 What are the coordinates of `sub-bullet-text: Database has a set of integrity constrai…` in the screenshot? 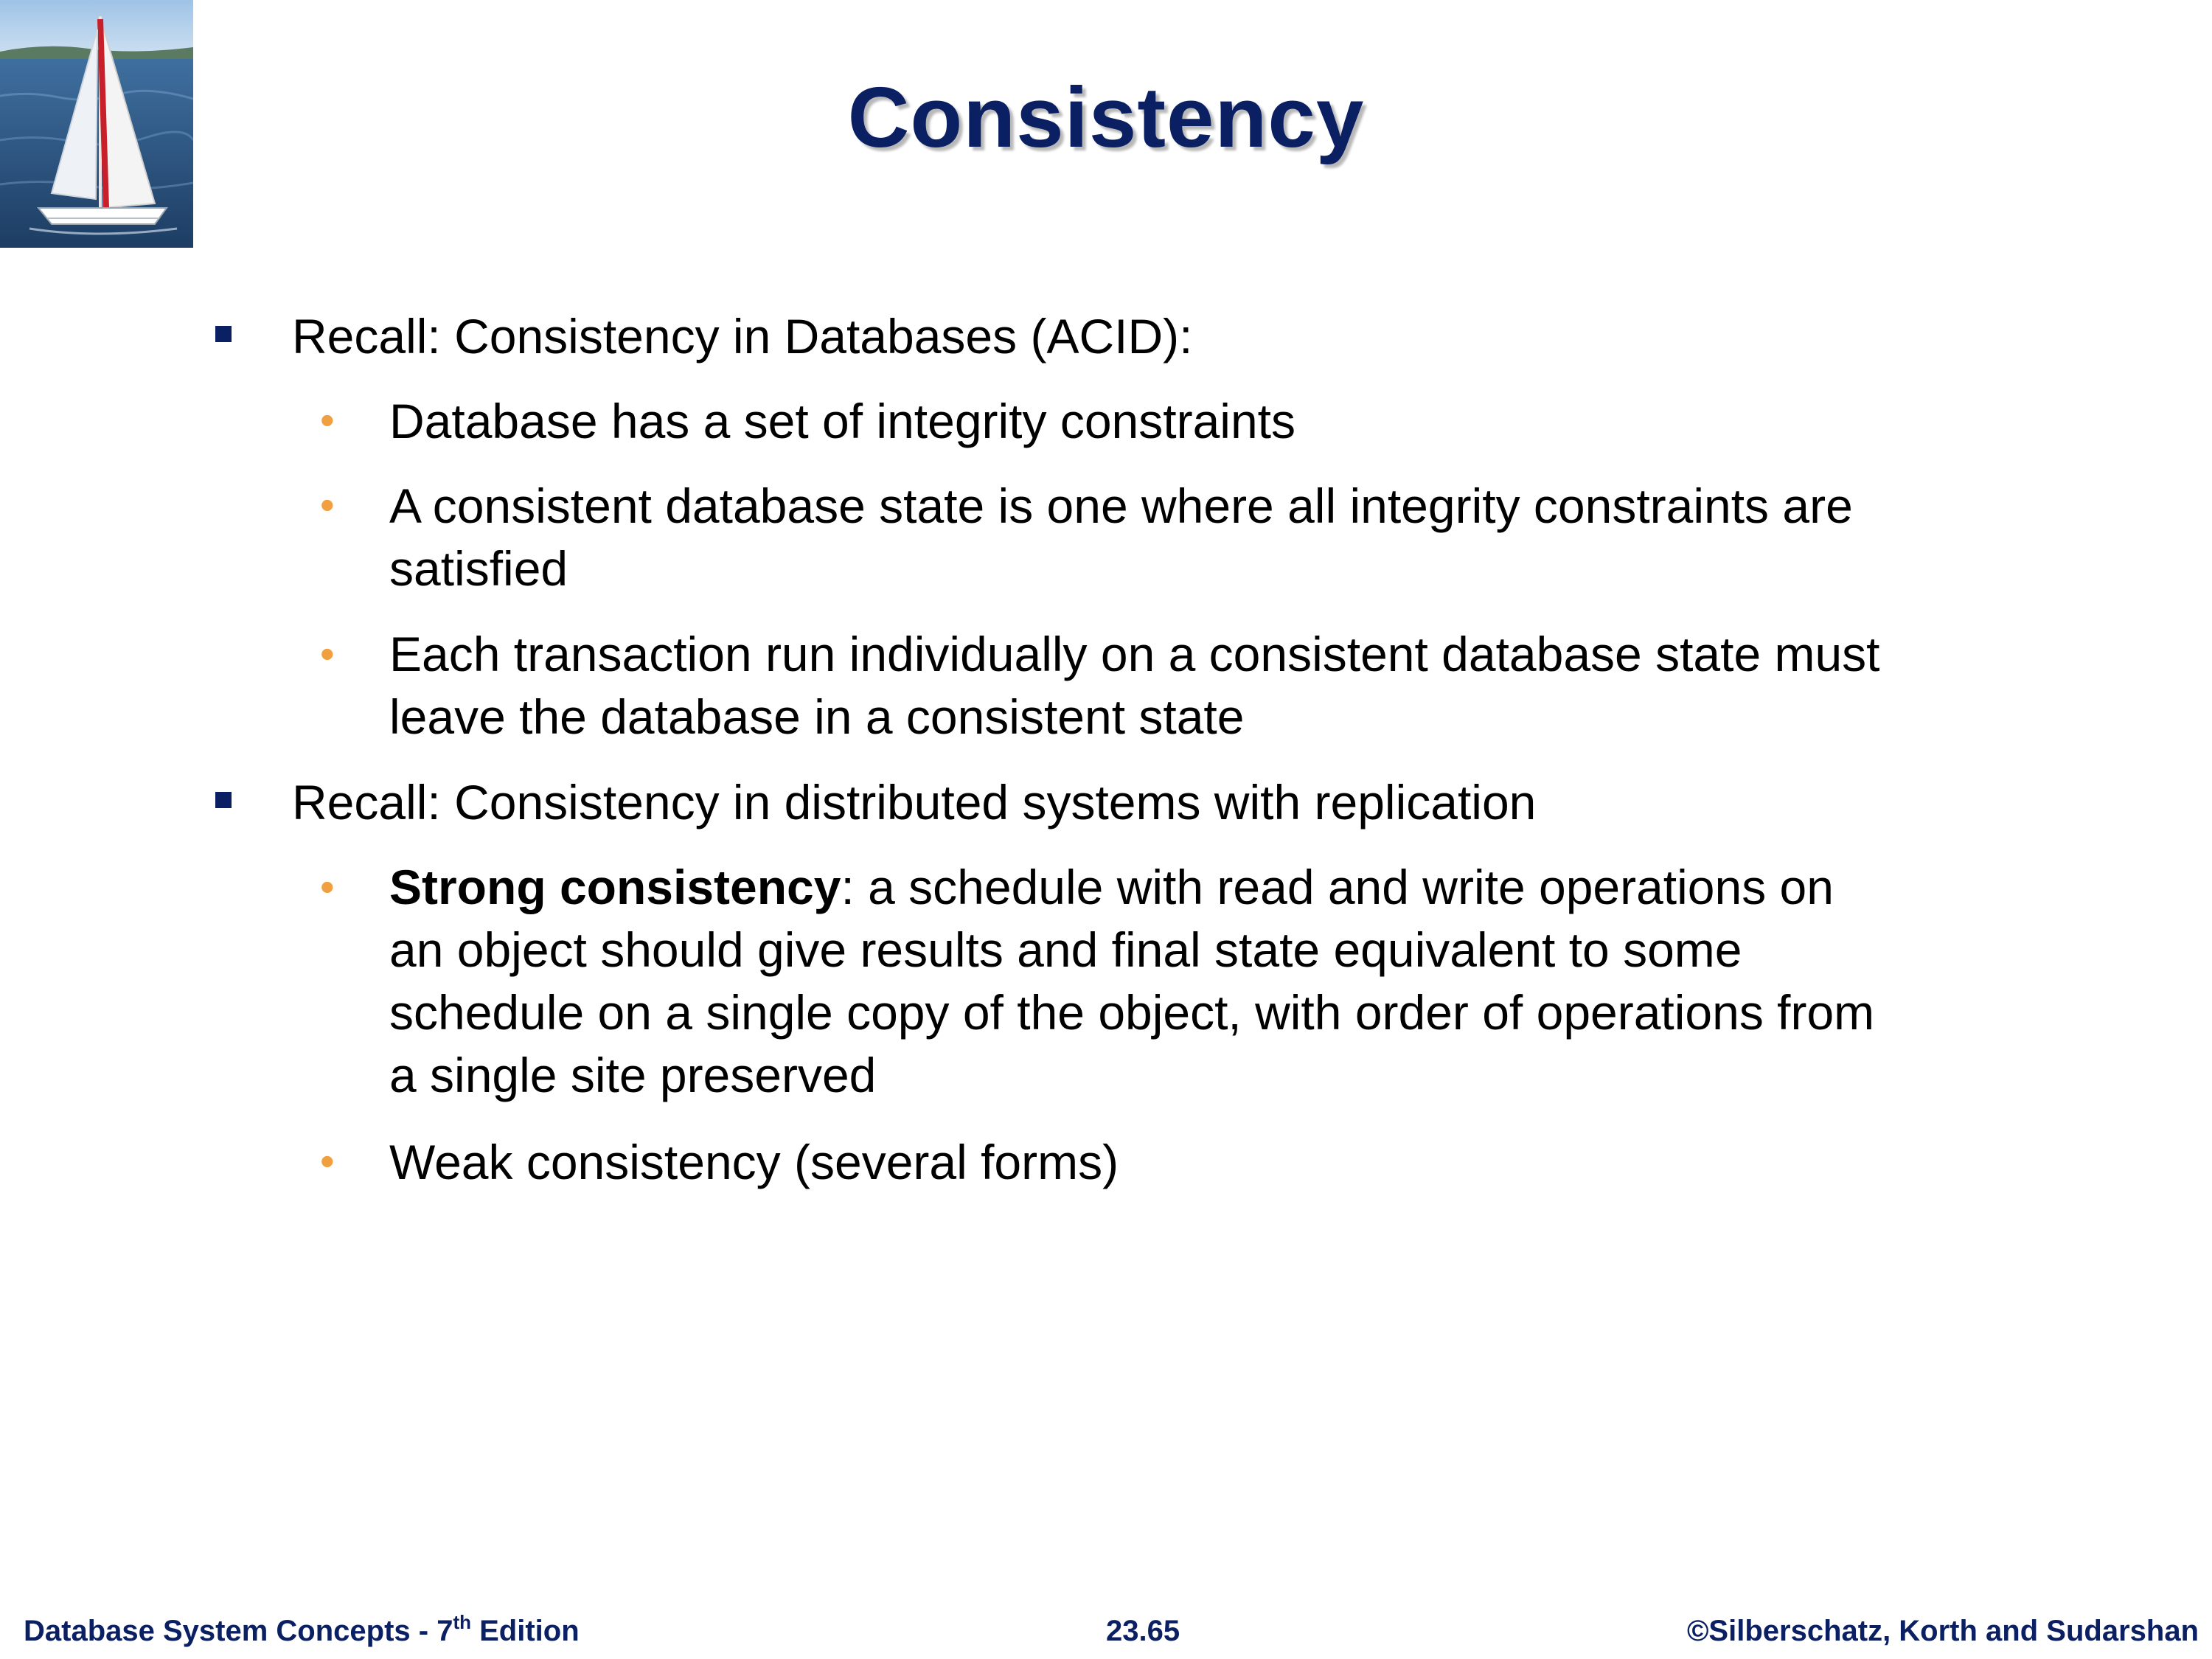 It's located at (842, 421).